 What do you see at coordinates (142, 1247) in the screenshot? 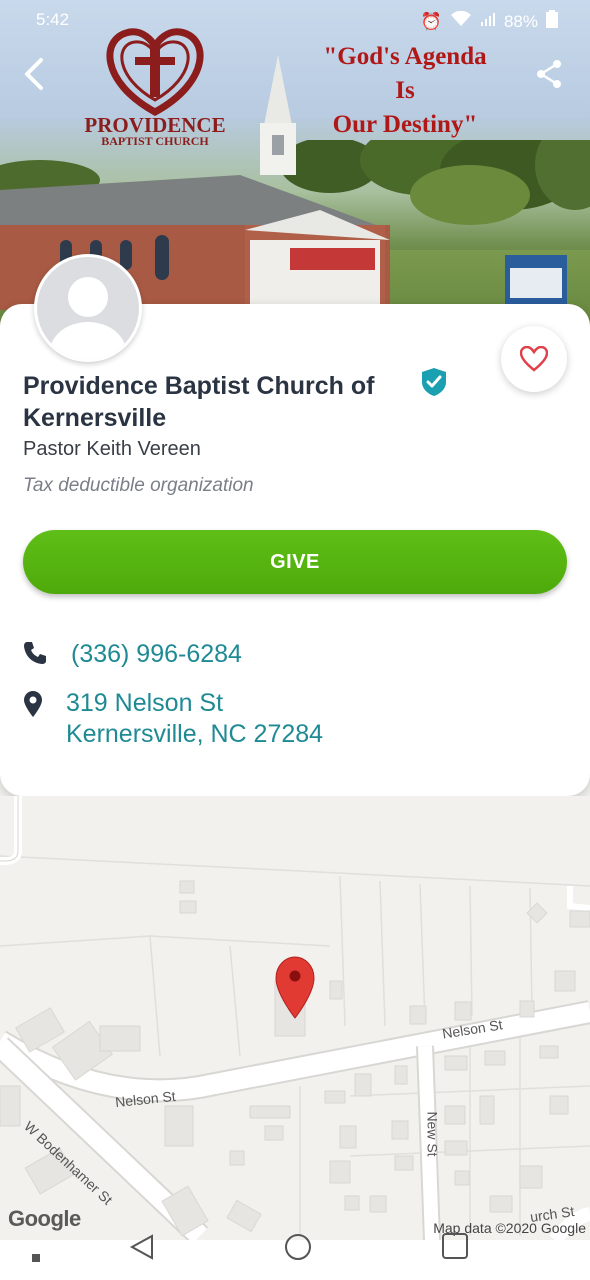
I see `nav-back-icon` at bounding box center [142, 1247].